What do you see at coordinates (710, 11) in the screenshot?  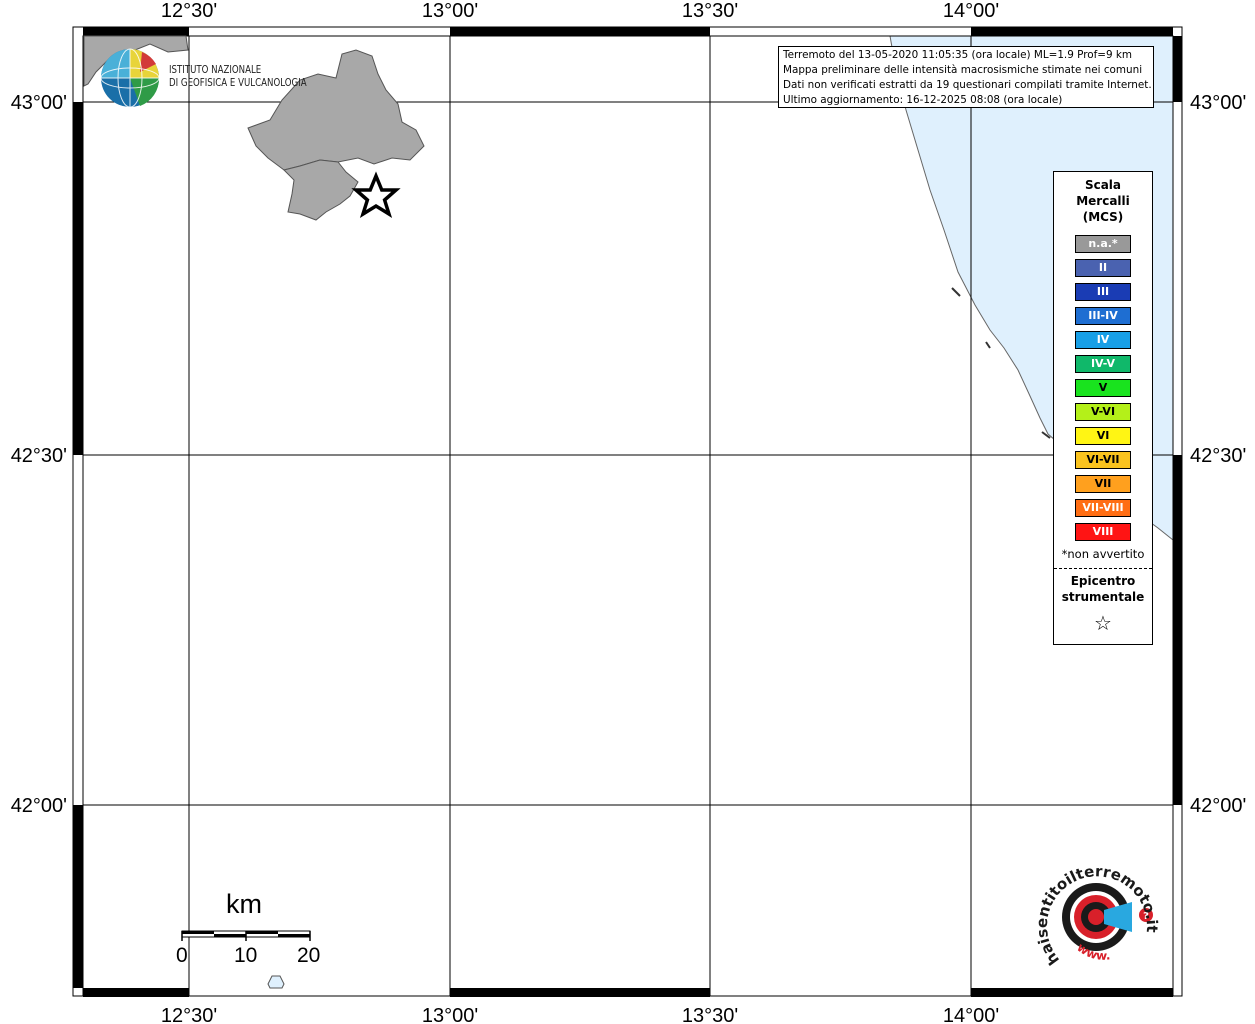 I see `top-axis-label: 13°30'` at bounding box center [710, 11].